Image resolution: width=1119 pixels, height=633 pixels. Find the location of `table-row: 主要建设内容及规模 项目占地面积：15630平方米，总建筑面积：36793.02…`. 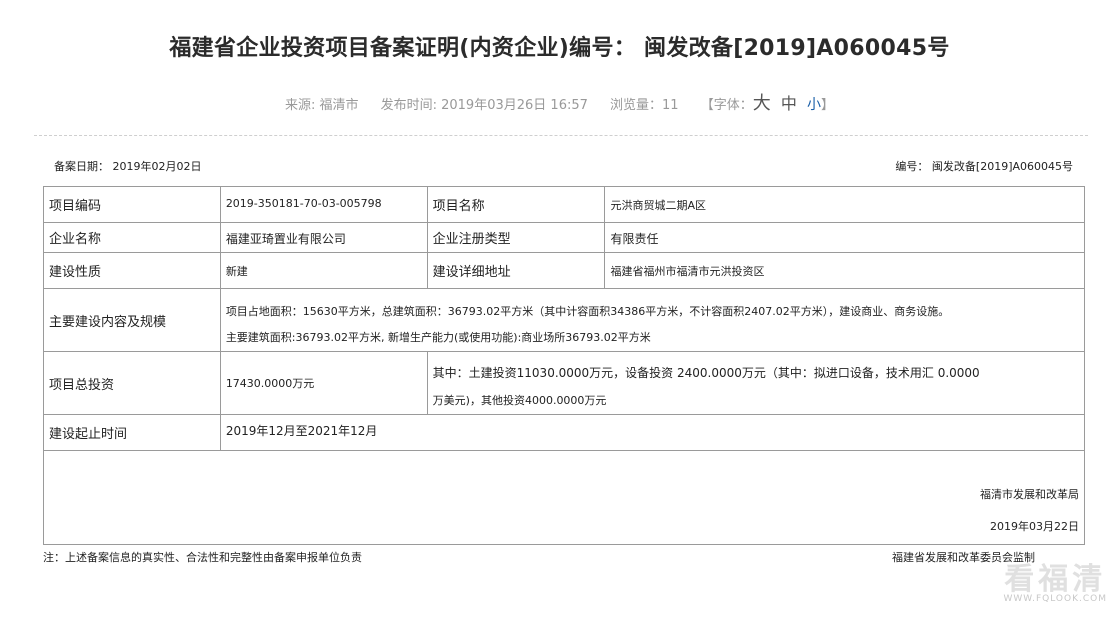

table-row: 主要建设内容及规模 项目占地面积：15630平方米，总建筑面积：36793.02… is located at coordinates (564, 320).